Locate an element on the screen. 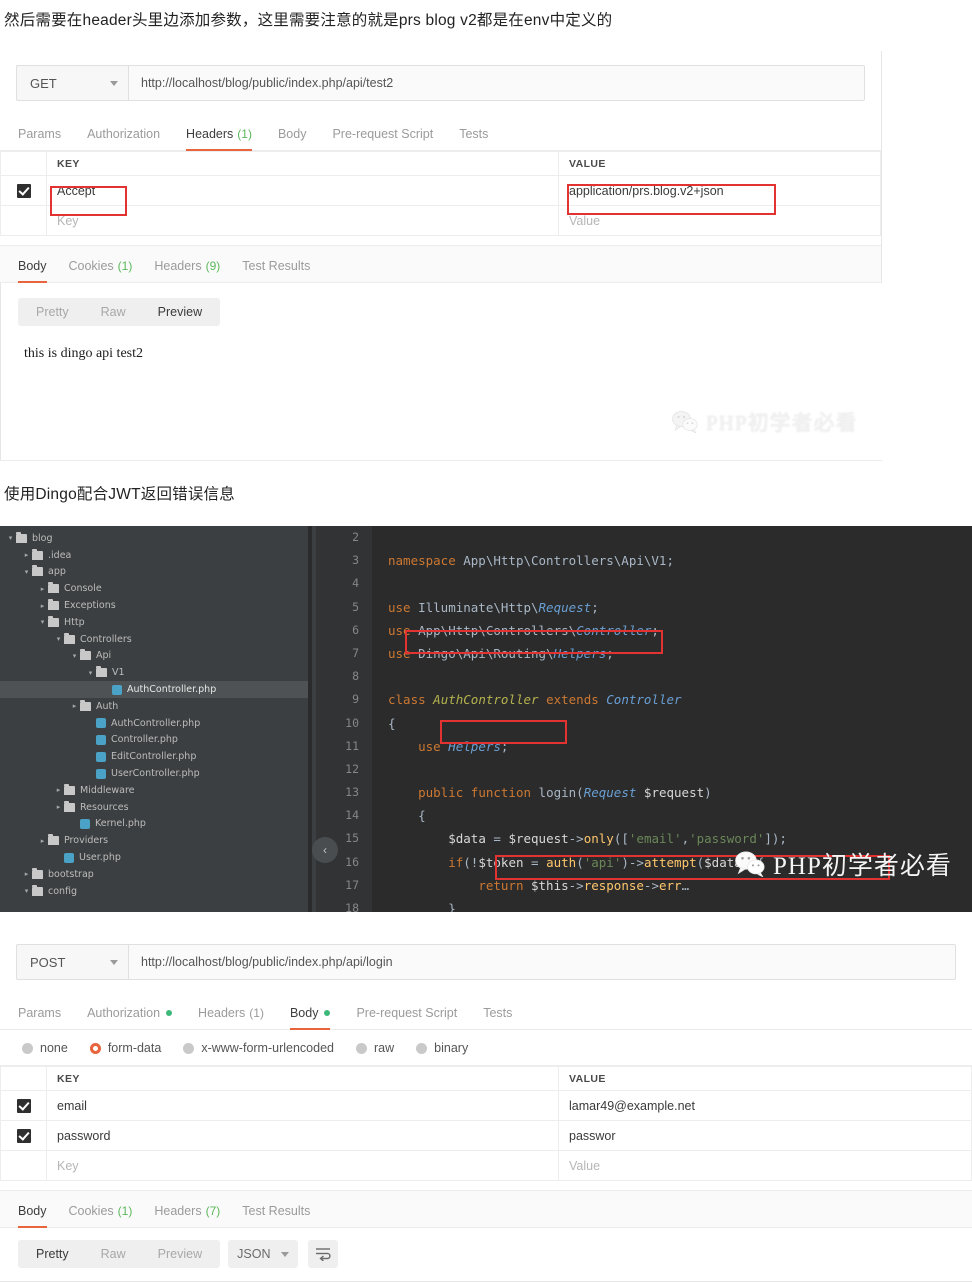  code-line: 5 use Illuminate\Http\Request; is located at coordinates (644, 607).